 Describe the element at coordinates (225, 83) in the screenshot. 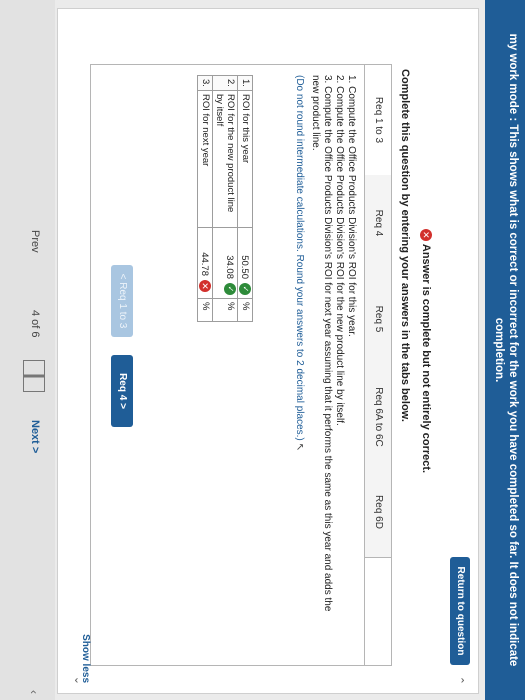

I see `row-number: 2.` at that location.